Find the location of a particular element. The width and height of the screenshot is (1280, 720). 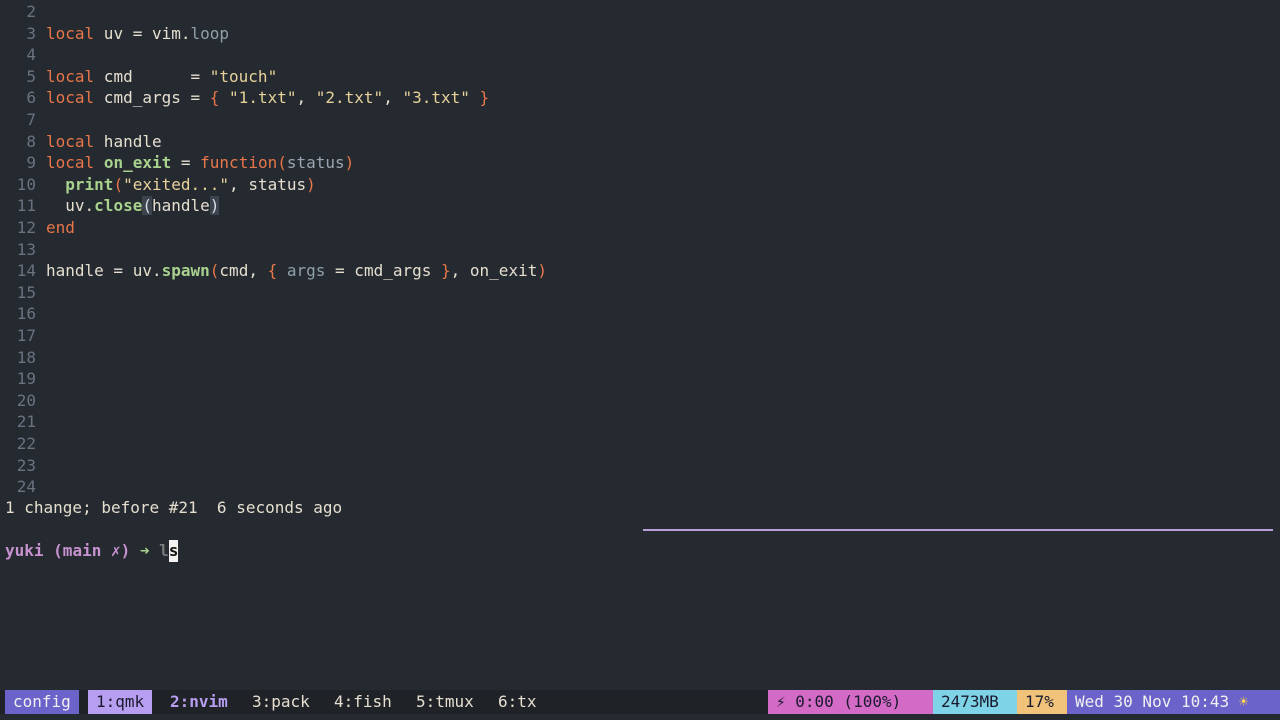

code-token: uv = vim is located at coordinates (137, 33).